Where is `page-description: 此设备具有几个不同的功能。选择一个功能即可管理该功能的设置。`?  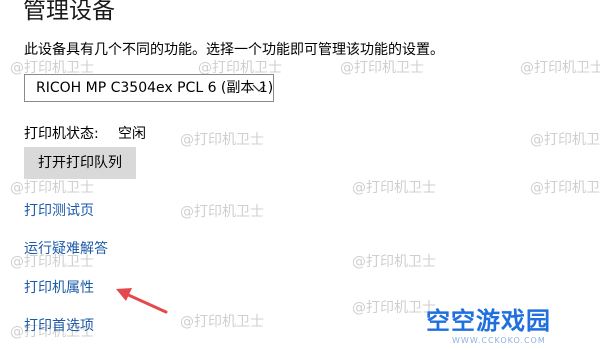 page-description: 此设备具有几个不同的功能。选择一个功能即可管理该功能的设置。 is located at coordinates (234, 50).